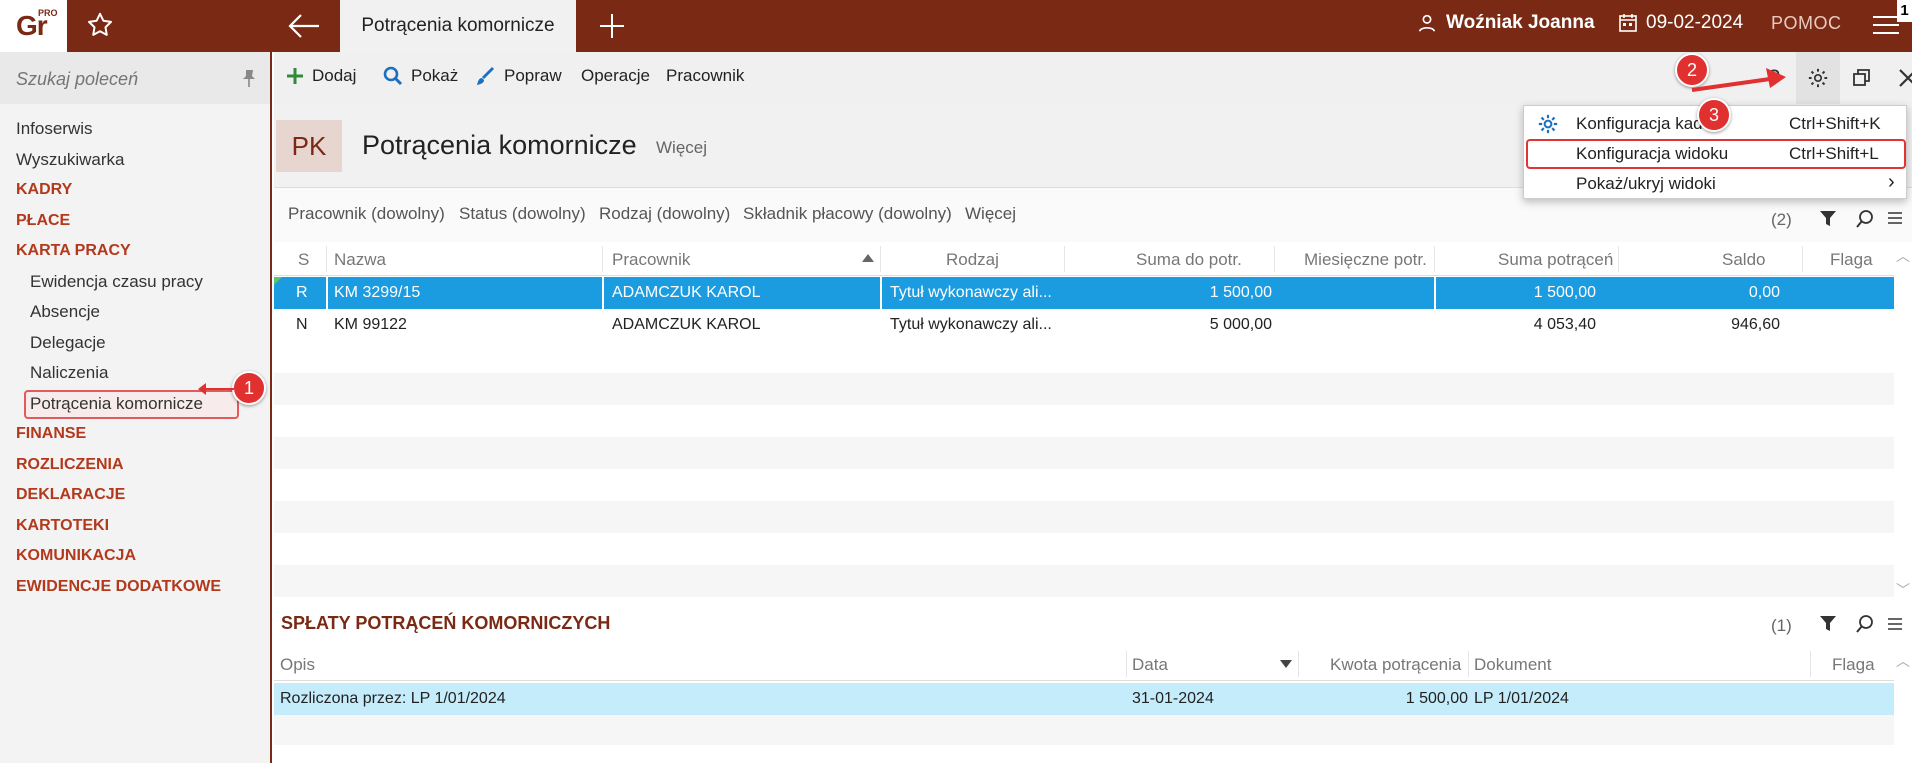  What do you see at coordinates (141, 190) in the screenshot?
I see `sidebar-item-section: KADRY` at bounding box center [141, 190].